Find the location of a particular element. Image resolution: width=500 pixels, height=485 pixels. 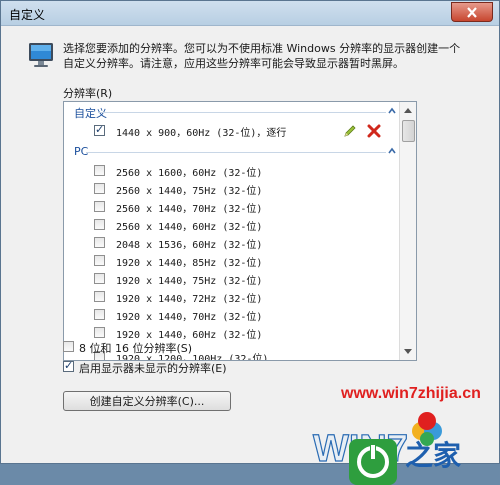

list-item: 1920 x 1440，72Hz (32-位) is located at coordinates (246, 297).